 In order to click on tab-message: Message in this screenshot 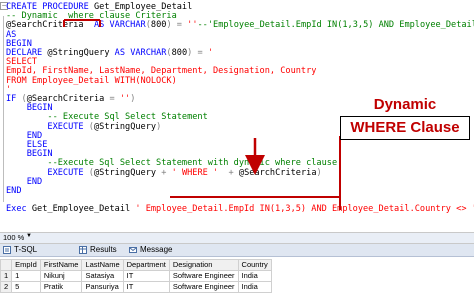, I will do `click(151, 250)`.